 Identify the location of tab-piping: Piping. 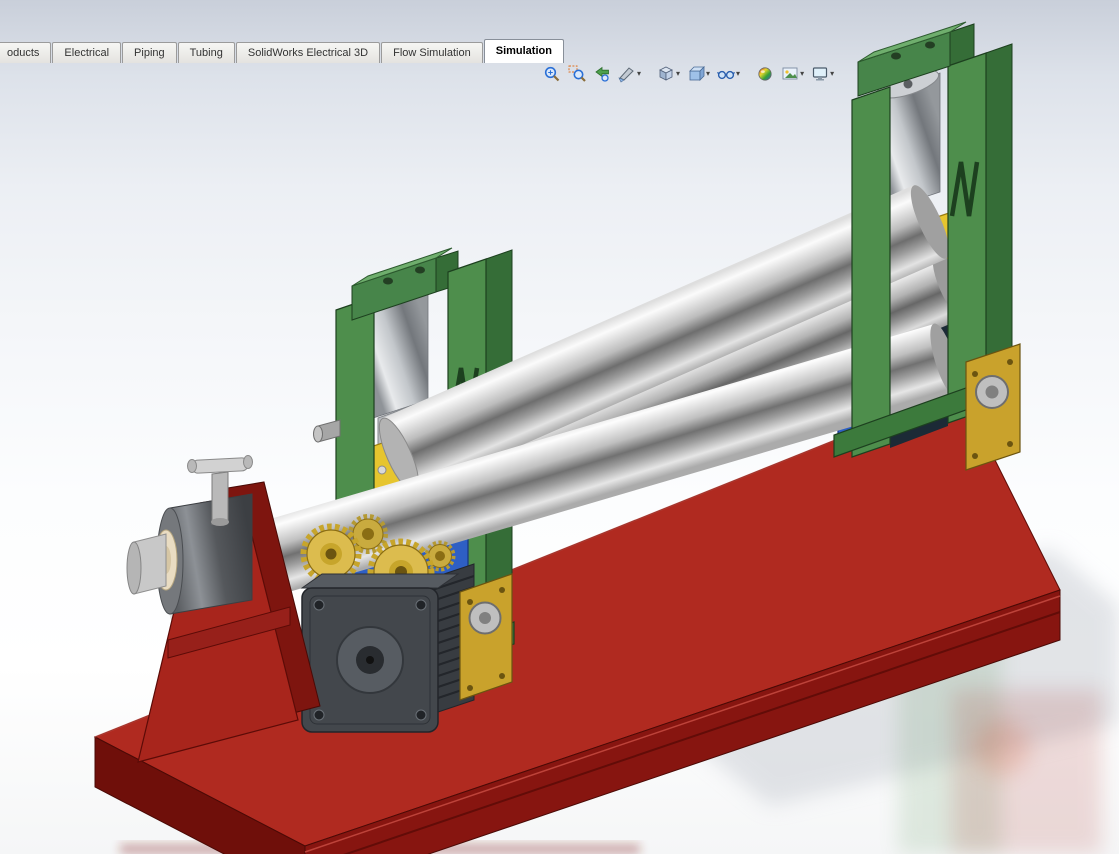
(149, 52).